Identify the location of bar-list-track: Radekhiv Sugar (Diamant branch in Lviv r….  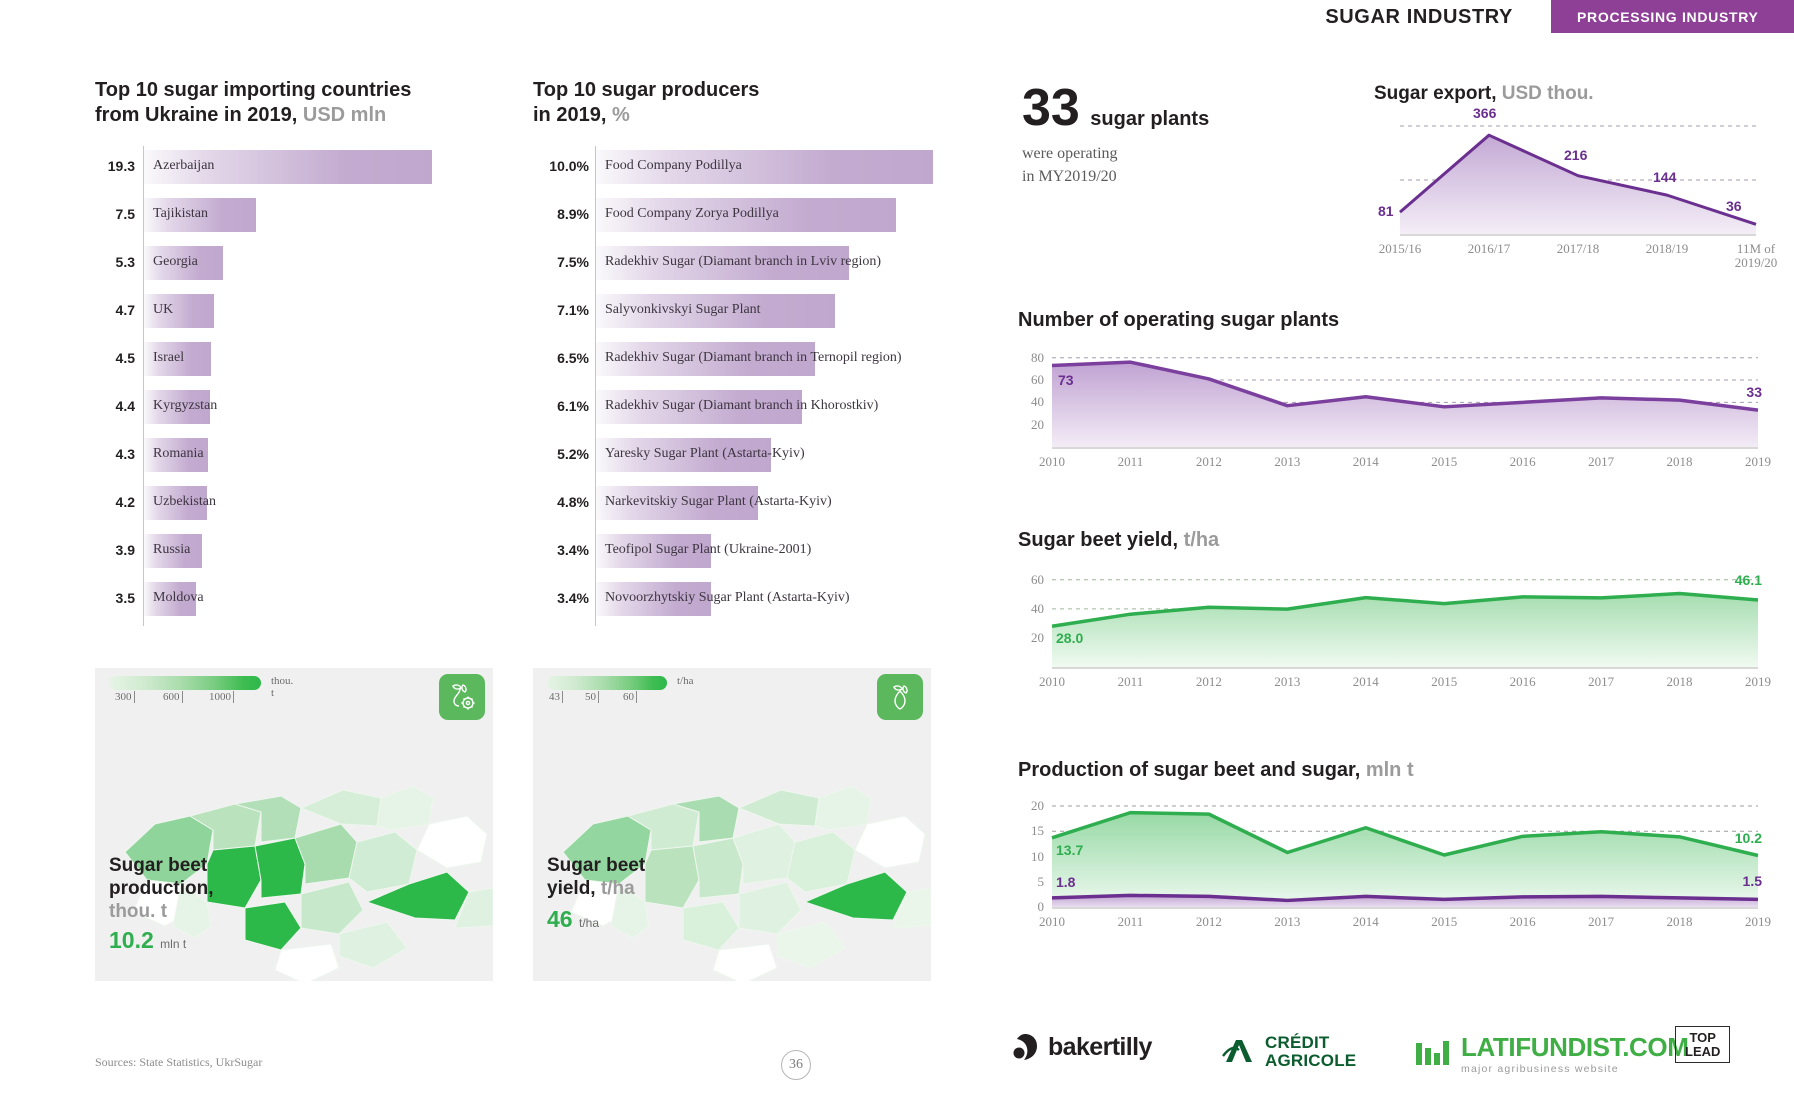
(764, 266).